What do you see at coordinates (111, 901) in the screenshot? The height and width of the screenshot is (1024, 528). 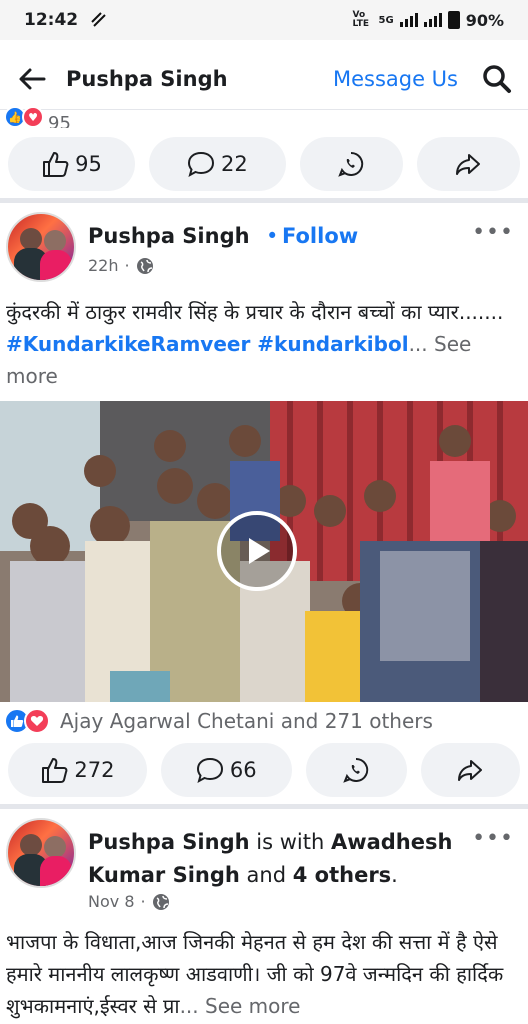 I see `post-time: Nov 8` at bounding box center [111, 901].